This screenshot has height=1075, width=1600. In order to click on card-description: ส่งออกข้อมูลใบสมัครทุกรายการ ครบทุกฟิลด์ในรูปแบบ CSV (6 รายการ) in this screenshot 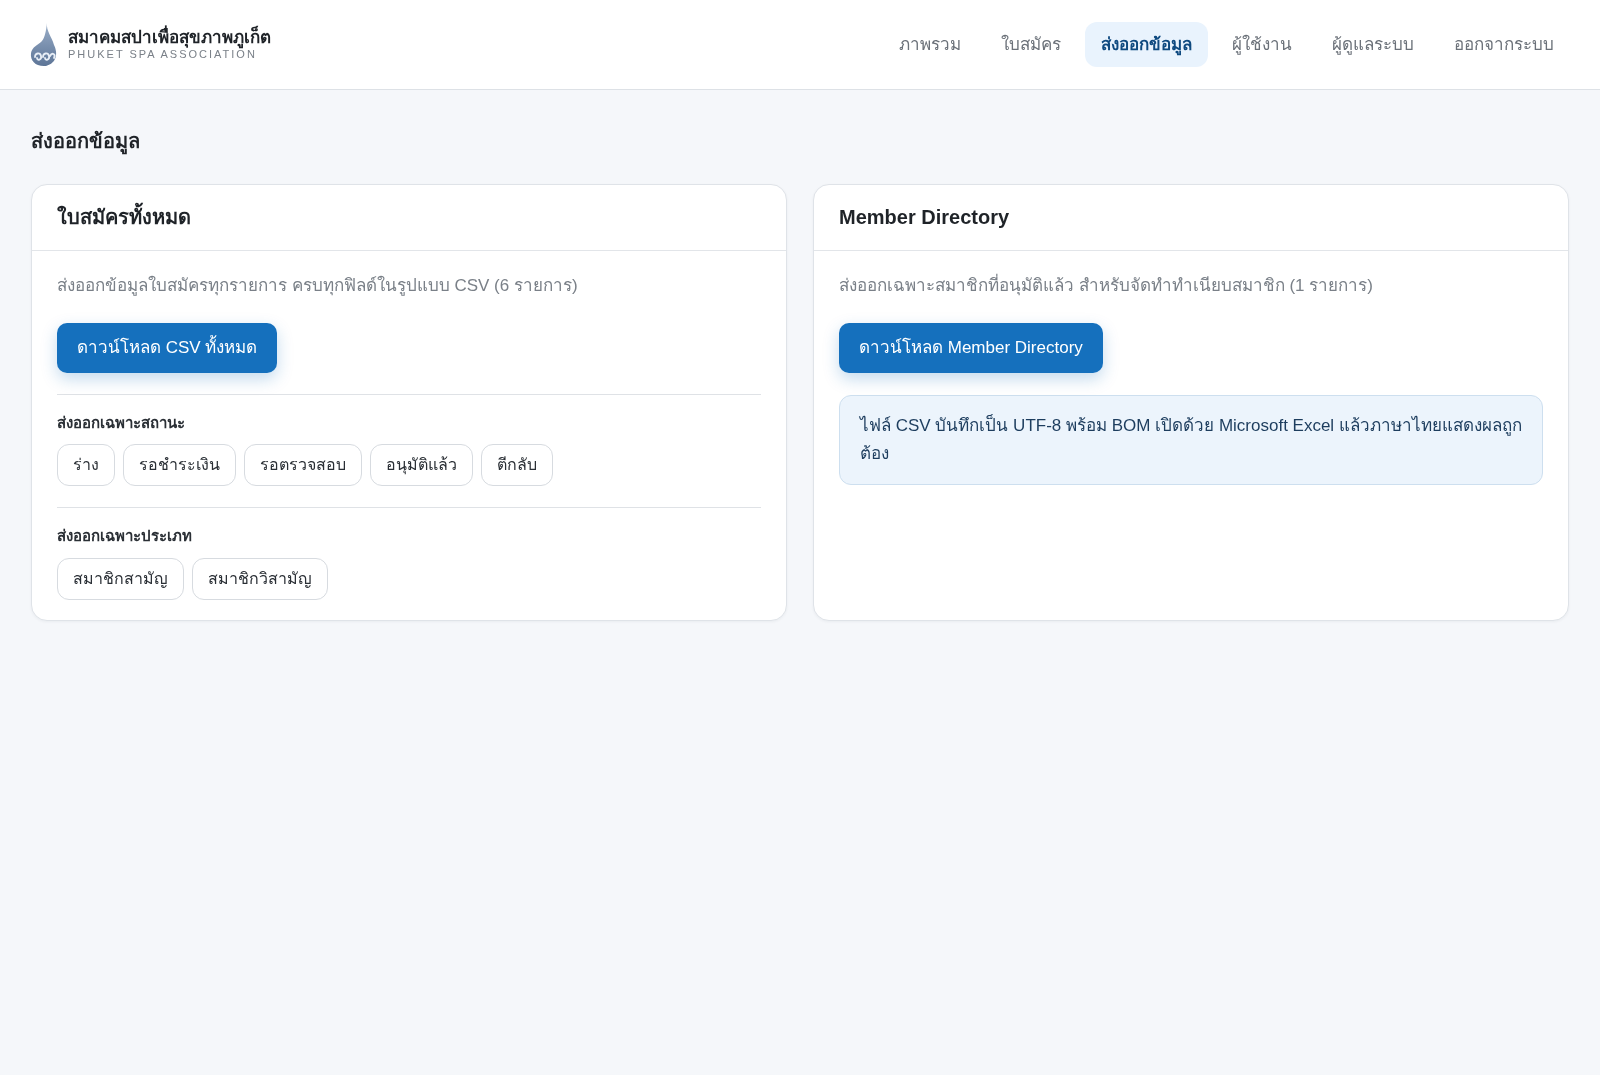, I will do `click(318, 286)`.